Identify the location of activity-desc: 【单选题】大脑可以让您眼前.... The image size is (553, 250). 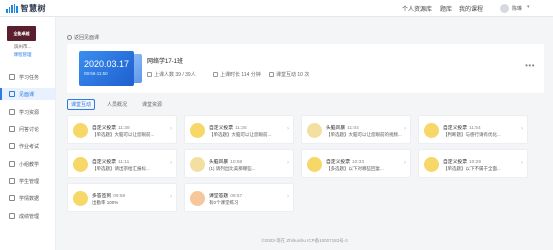
(240, 134).